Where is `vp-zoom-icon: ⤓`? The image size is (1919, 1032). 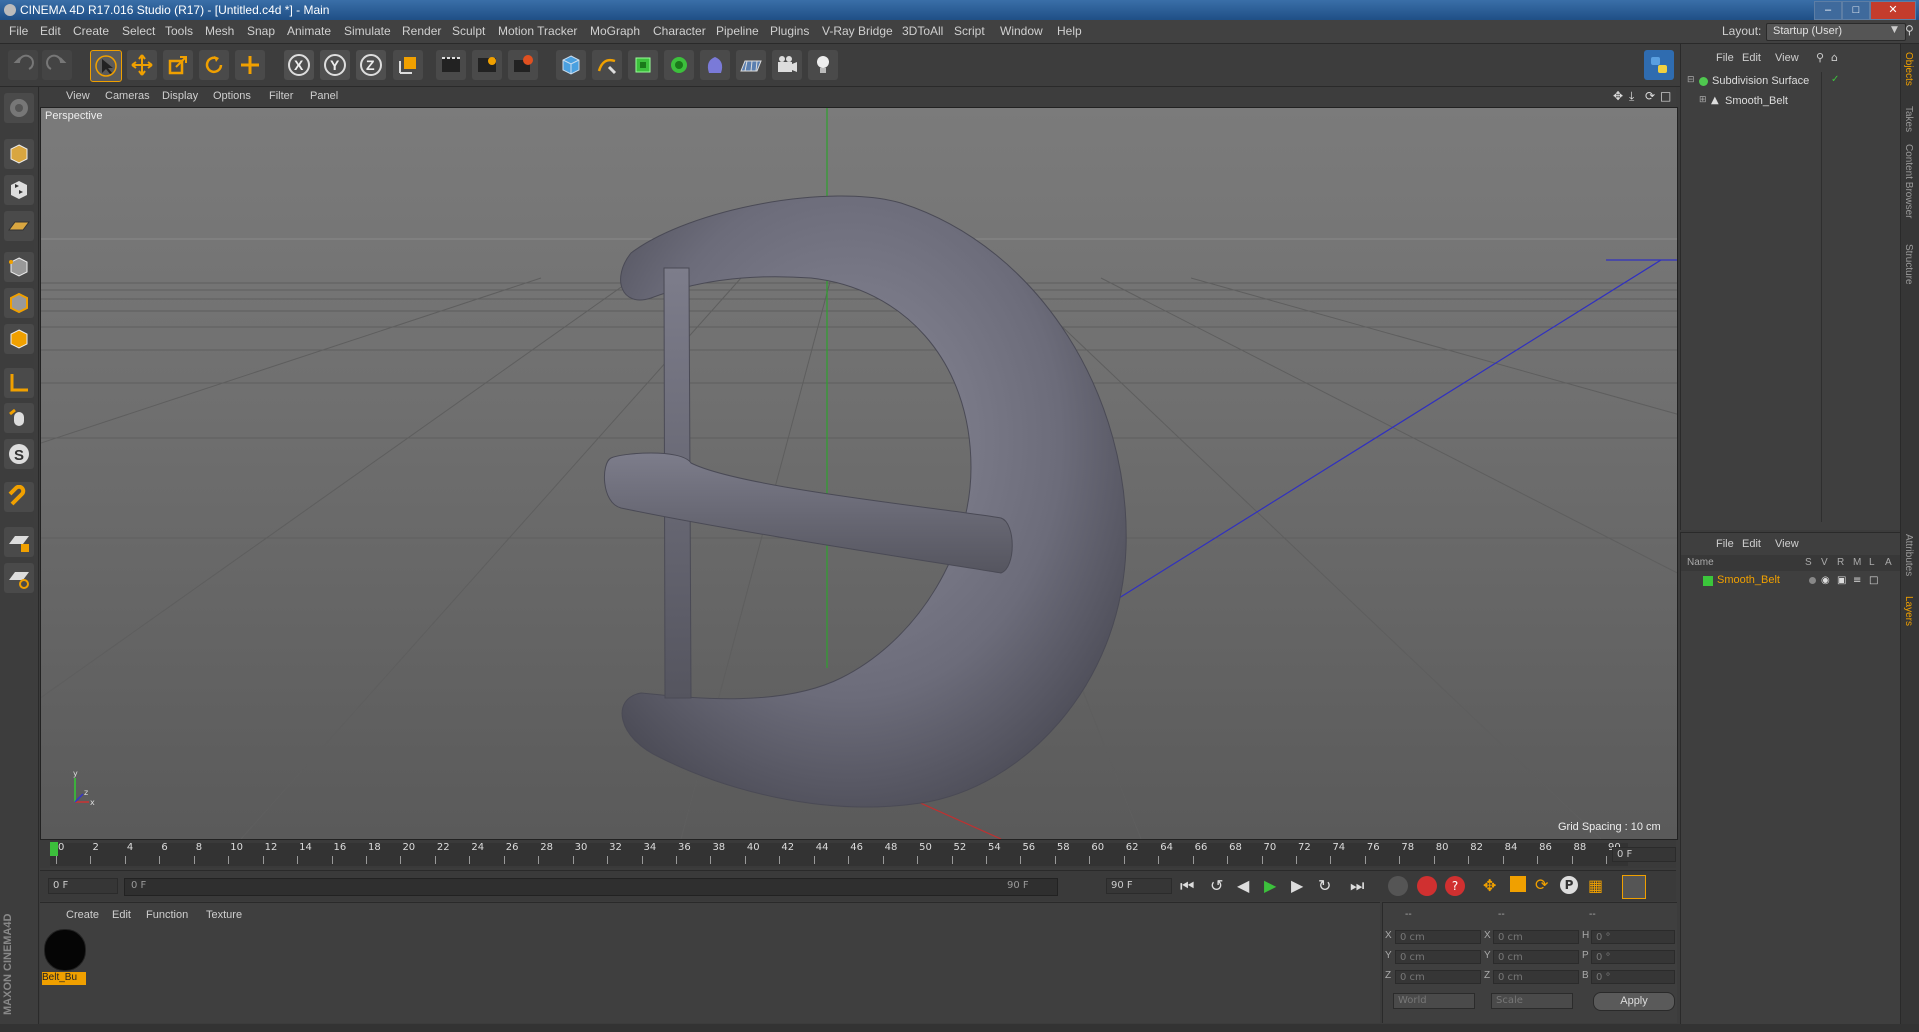
vp-zoom-icon: ⤓ is located at coordinates (1631, 96).